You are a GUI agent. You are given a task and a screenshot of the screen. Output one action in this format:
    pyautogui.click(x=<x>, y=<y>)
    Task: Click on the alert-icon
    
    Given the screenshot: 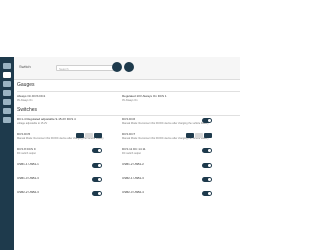 What is the action you would take?
    pyautogui.click(x=7, y=111)
    